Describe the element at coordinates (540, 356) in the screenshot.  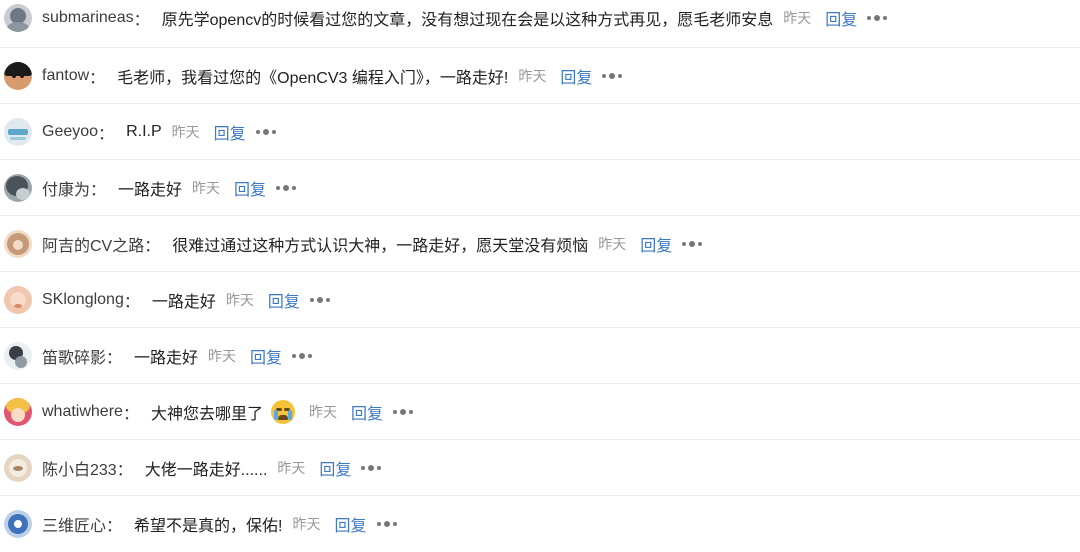
I see `comment-item: 笛歌碎影 ： 一路走好 昨天 回复` at that location.